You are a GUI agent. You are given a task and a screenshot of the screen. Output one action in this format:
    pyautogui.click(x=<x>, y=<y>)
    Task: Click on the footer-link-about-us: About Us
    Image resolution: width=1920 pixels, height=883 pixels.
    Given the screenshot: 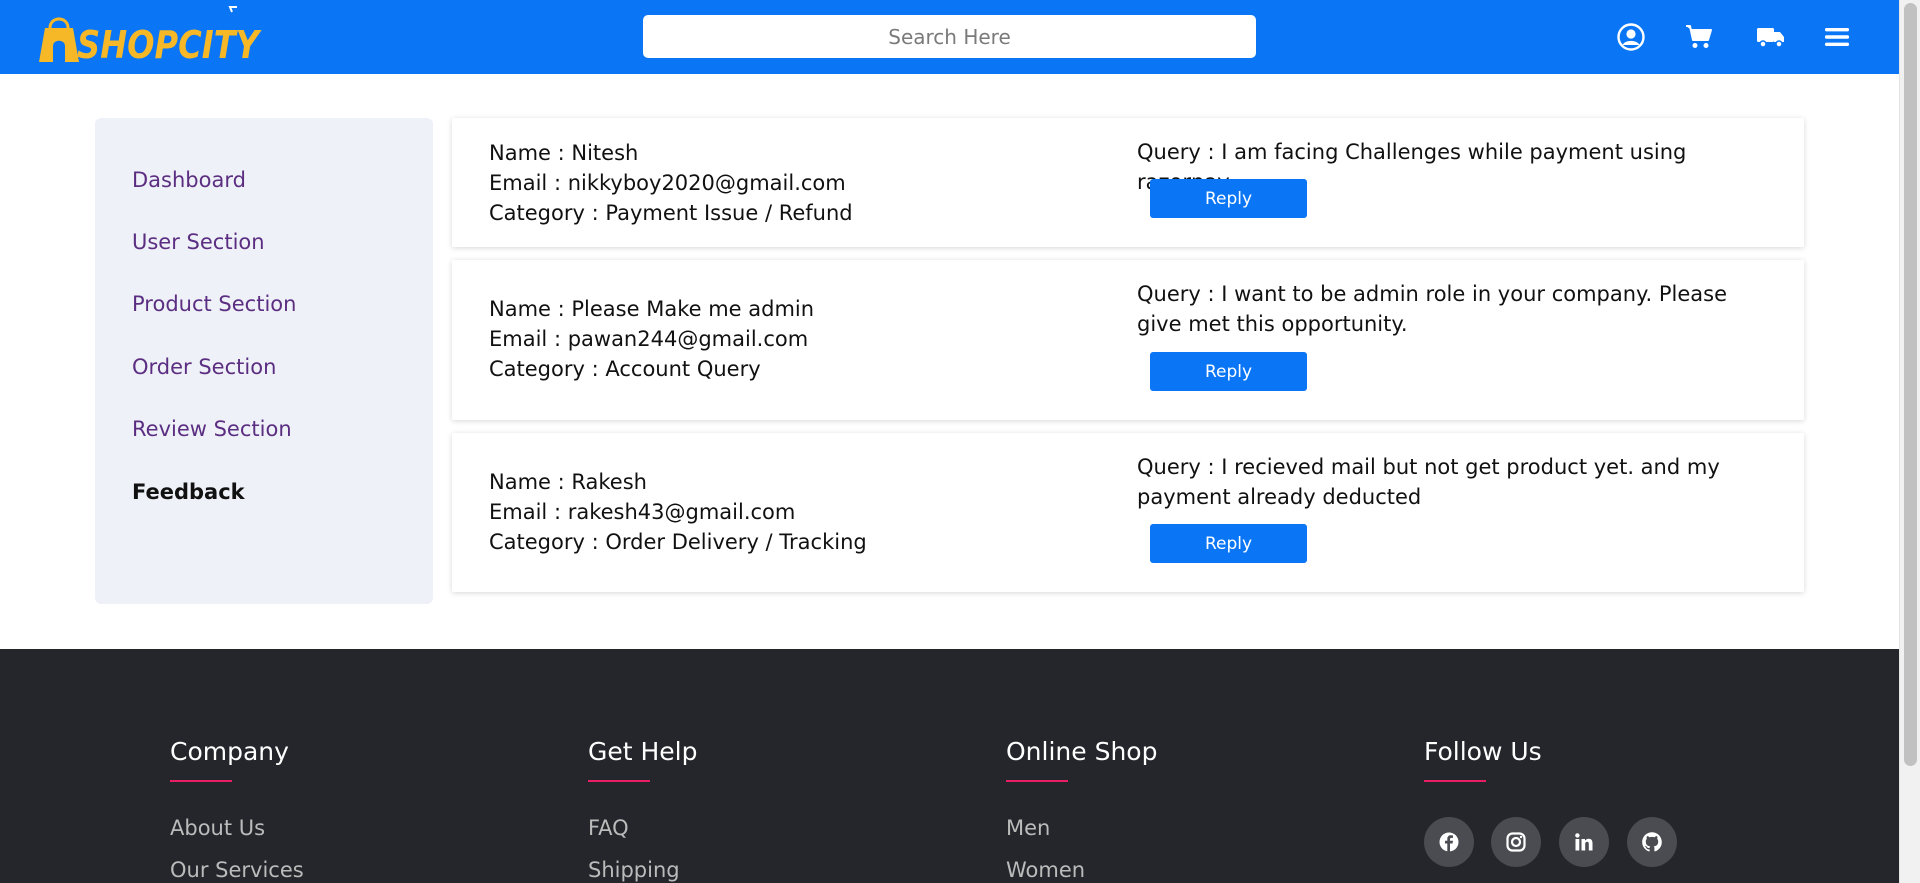 What is the action you would take?
    pyautogui.click(x=217, y=828)
    